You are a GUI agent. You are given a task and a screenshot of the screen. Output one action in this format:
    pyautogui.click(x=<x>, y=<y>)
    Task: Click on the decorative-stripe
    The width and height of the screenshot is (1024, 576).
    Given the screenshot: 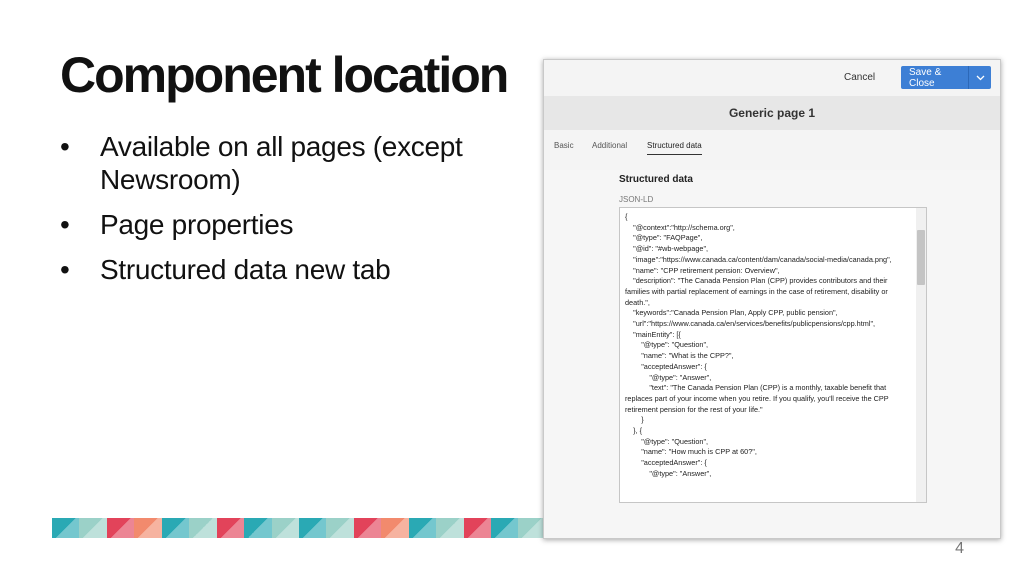 What is the action you would take?
    pyautogui.click(x=299, y=528)
    